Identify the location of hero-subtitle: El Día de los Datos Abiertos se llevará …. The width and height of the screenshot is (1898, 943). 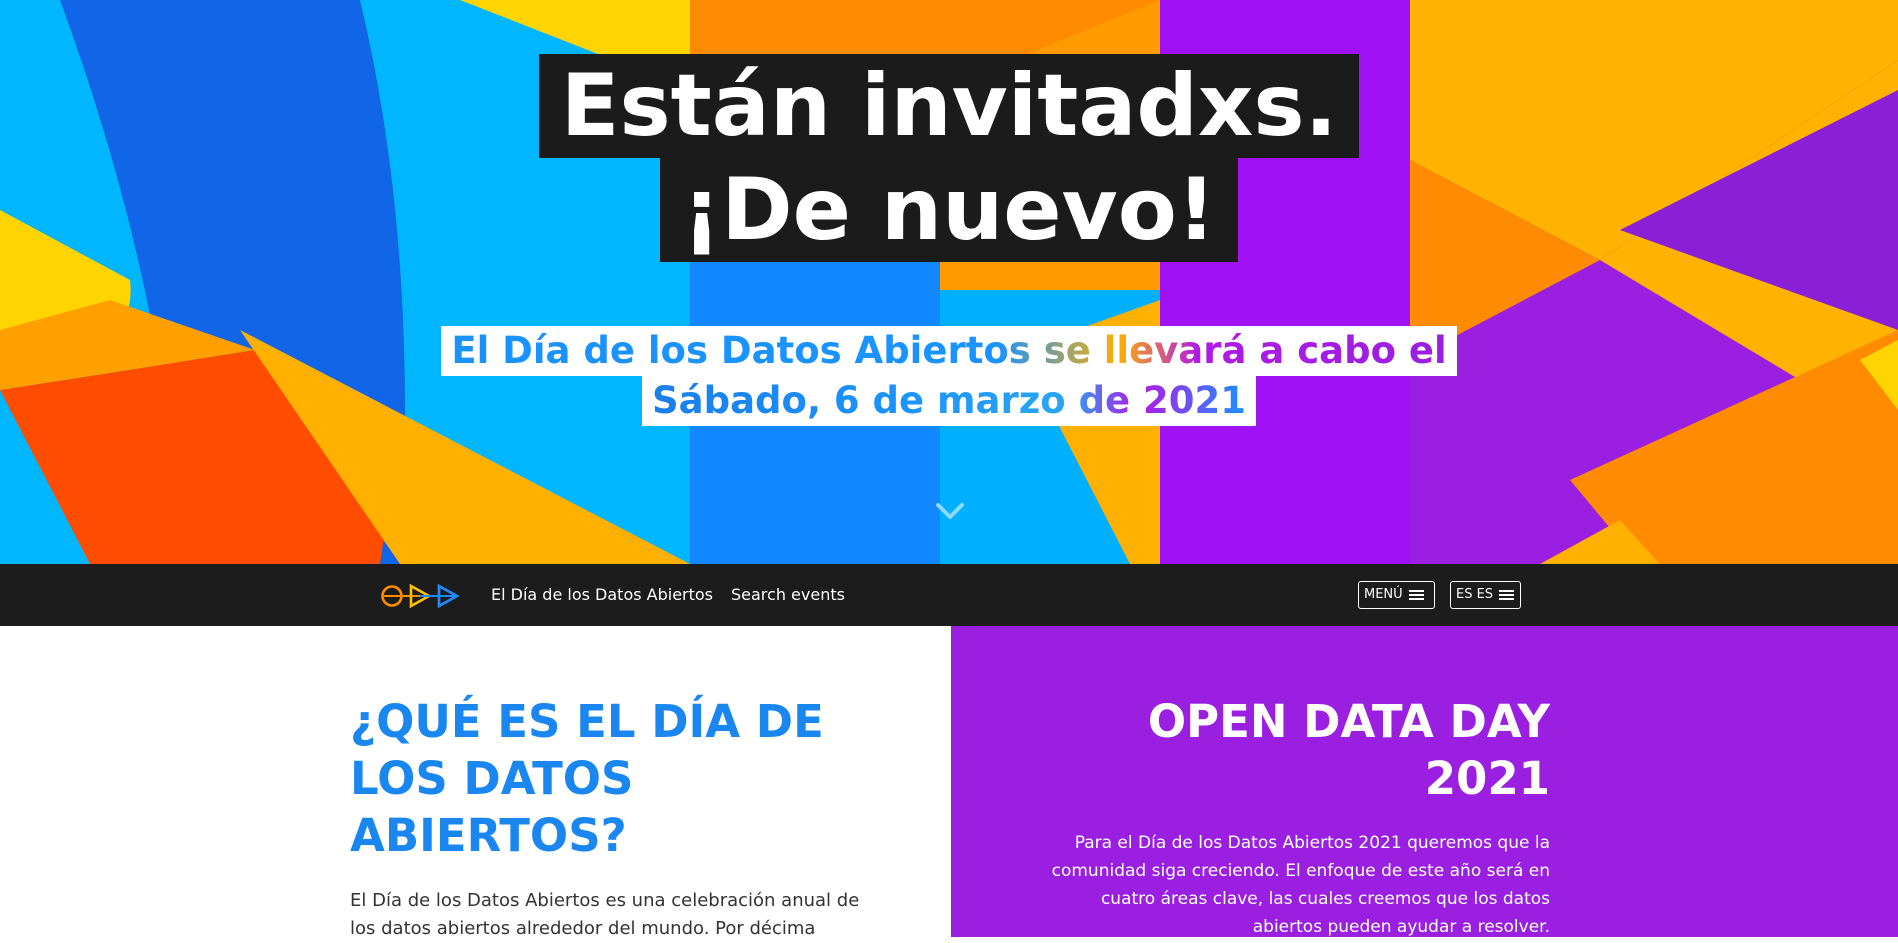
(949, 376).